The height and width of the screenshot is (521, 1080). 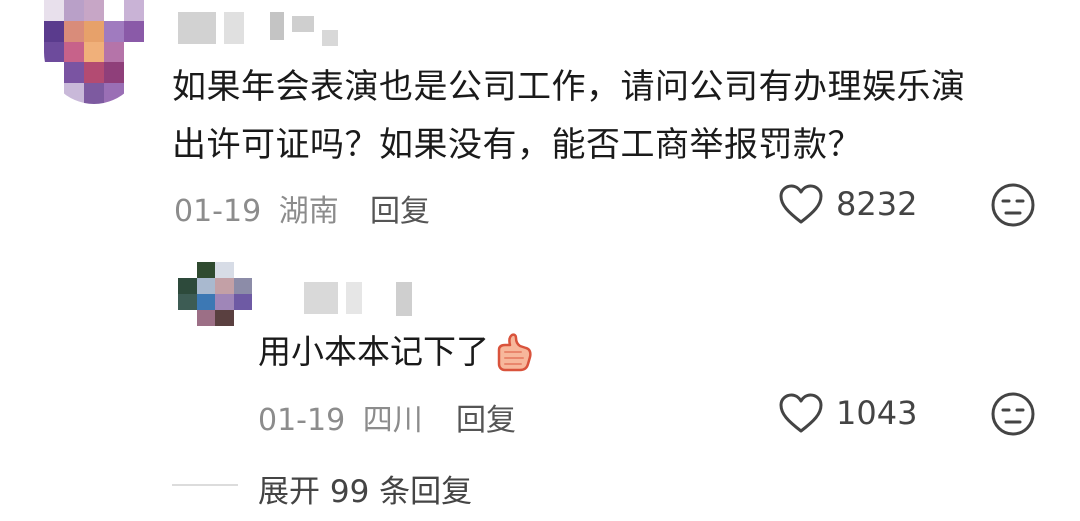 What do you see at coordinates (358, 299) in the screenshot?
I see `reply-username-redacted` at bounding box center [358, 299].